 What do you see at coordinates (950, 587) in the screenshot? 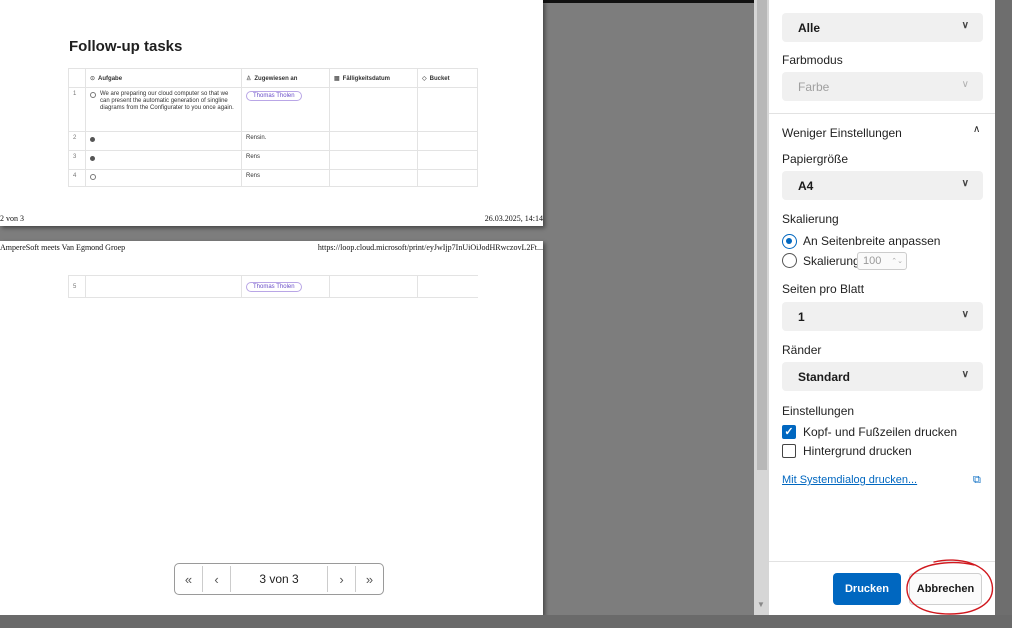
I see `annotation-circle` at bounding box center [950, 587].